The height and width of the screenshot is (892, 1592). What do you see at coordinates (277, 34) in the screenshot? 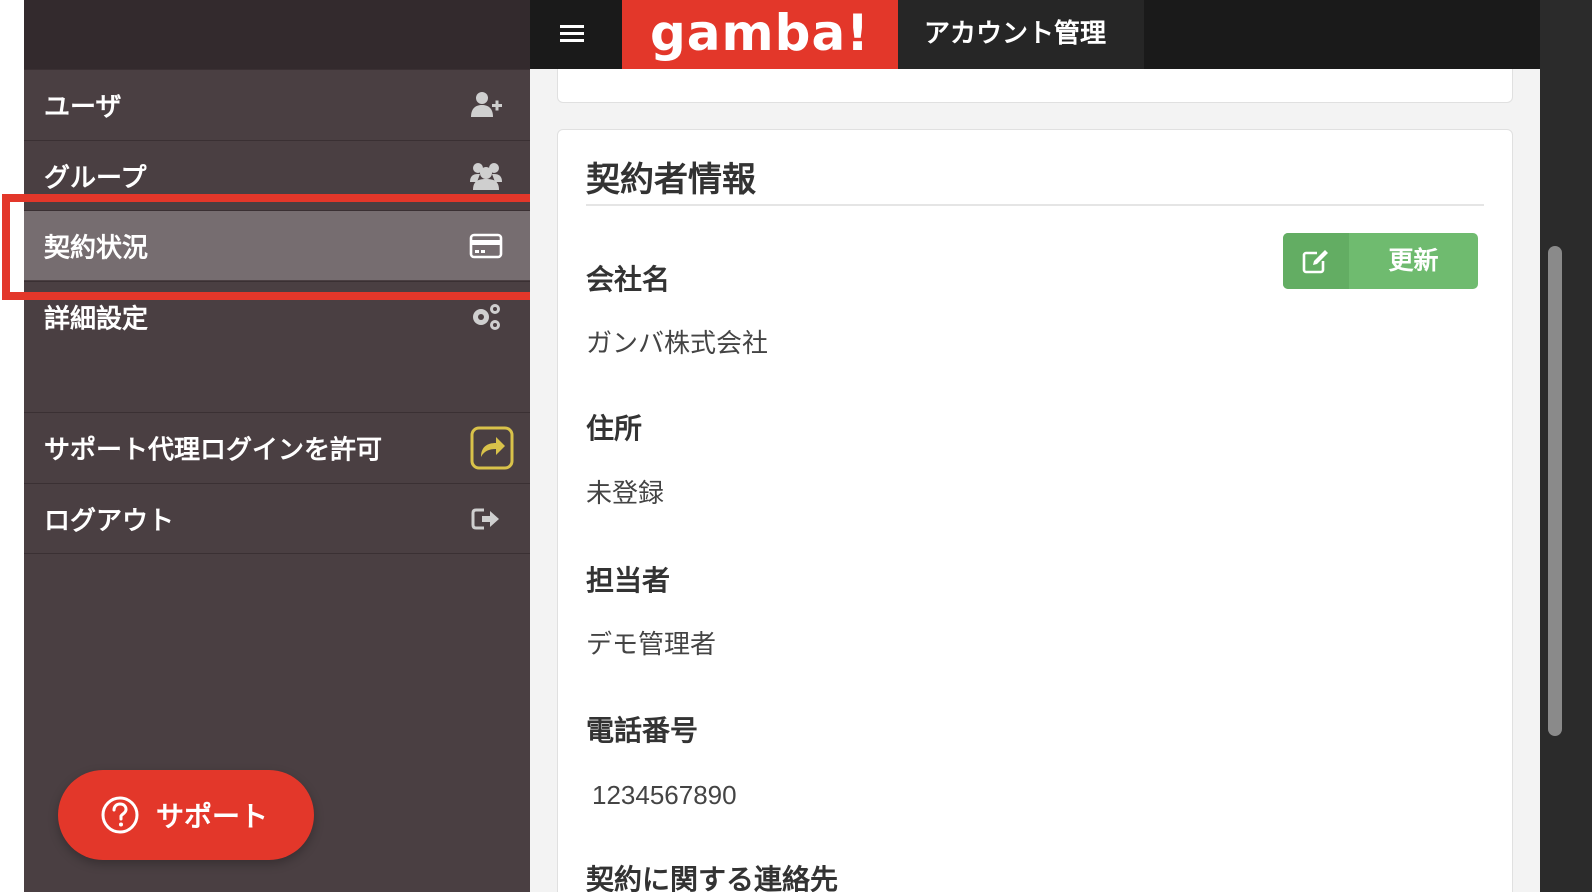
I see `sidebar-header` at bounding box center [277, 34].